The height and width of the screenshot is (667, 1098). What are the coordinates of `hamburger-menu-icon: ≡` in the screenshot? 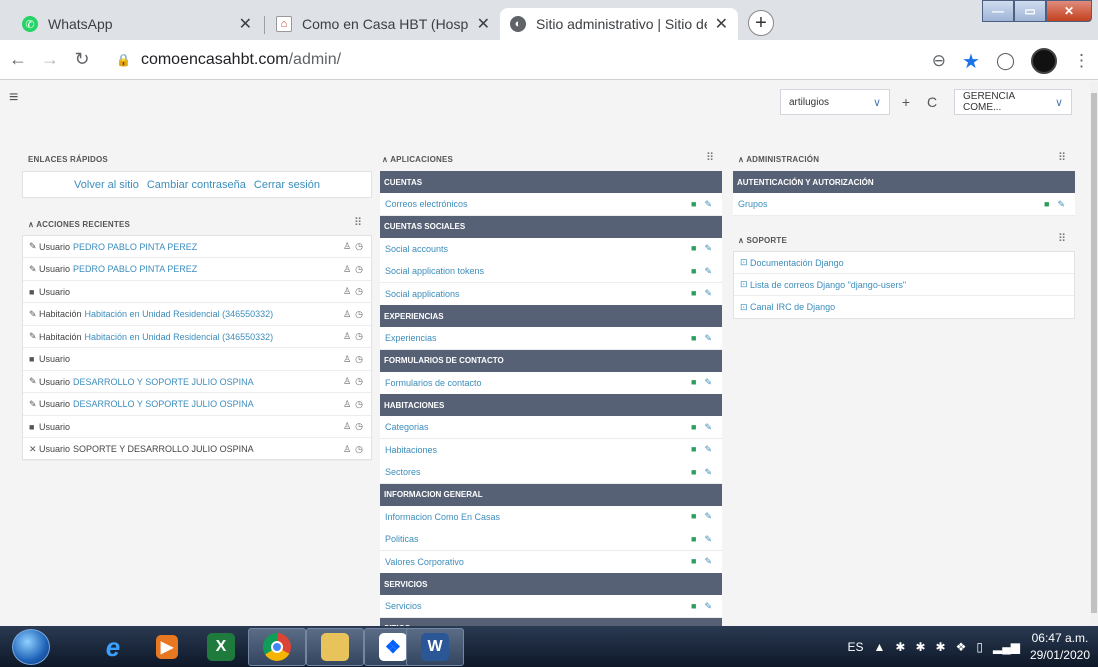 It's located at (13, 98).